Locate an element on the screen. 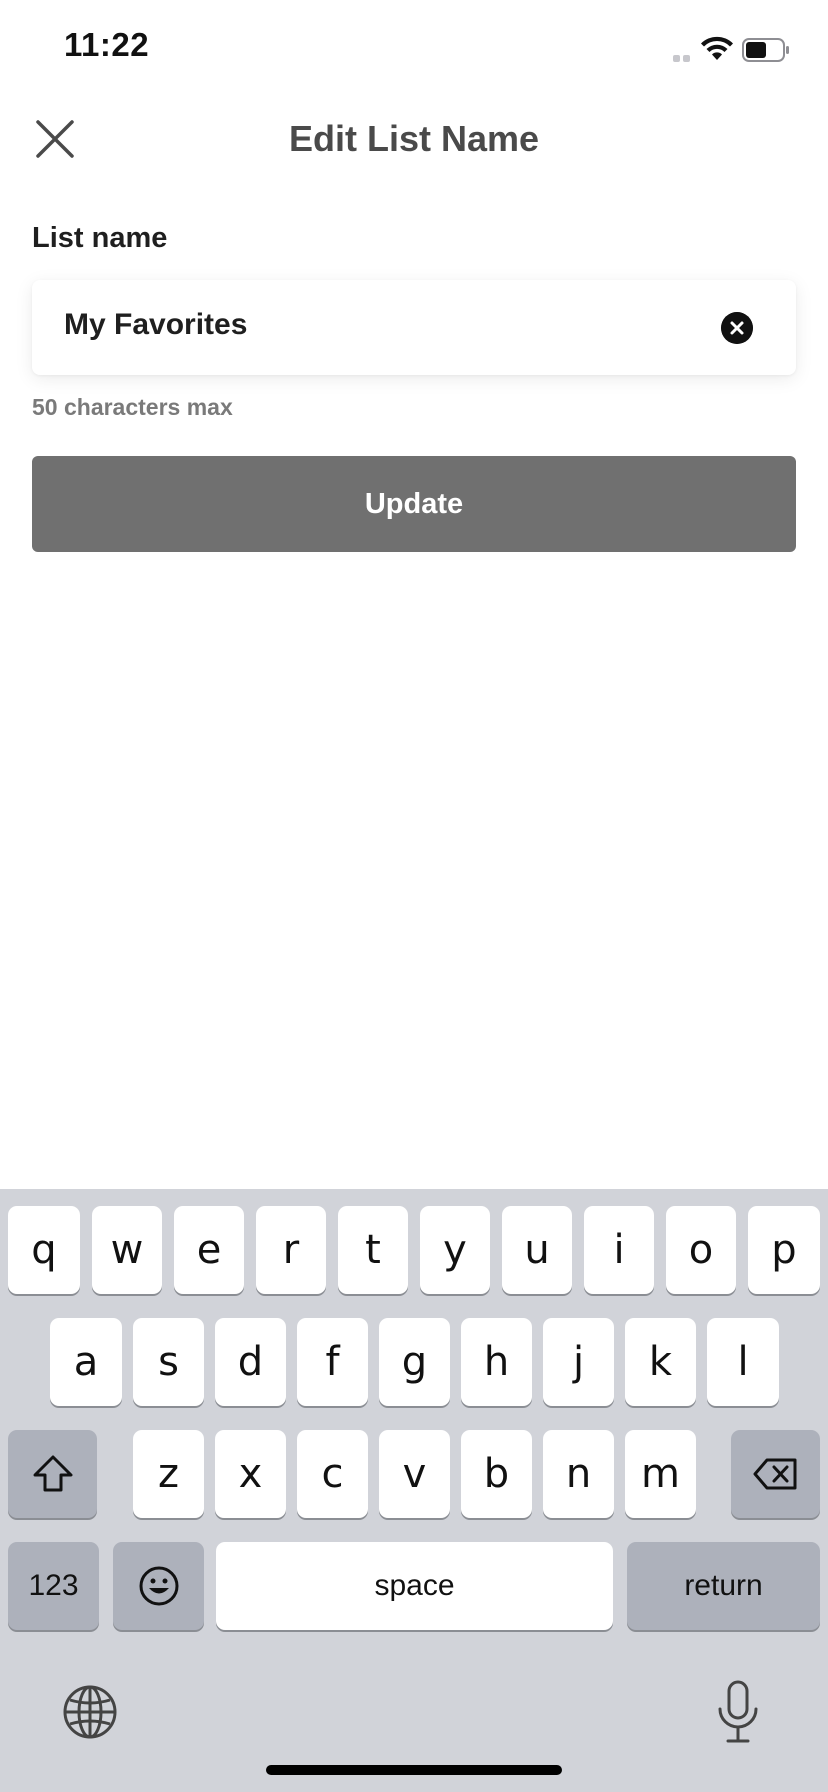  backspace-icon is located at coordinates (774, 1474).